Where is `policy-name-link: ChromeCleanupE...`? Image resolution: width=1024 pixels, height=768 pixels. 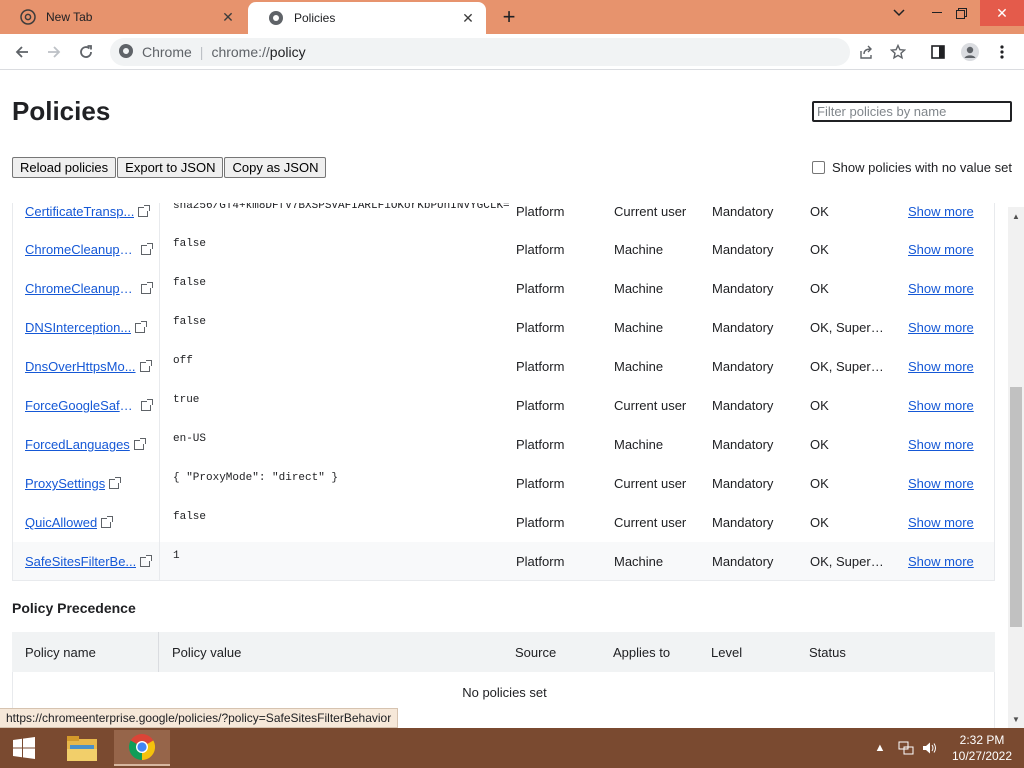
policy-name-link: ChromeCleanupE... is located at coordinates (93, 249).